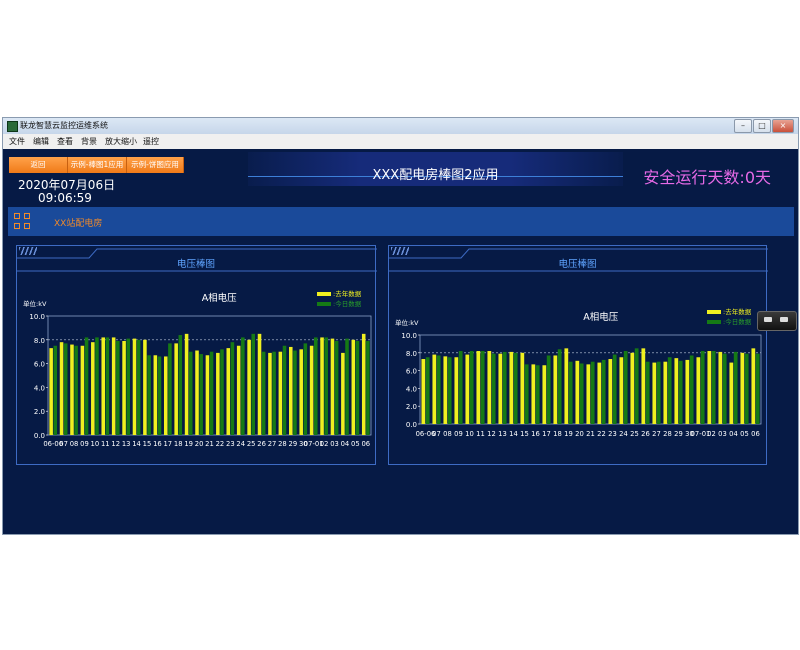 The width and height of the screenshot is (800, 650). I want to click on y-tick-label: 4.0, so click(39, 388).